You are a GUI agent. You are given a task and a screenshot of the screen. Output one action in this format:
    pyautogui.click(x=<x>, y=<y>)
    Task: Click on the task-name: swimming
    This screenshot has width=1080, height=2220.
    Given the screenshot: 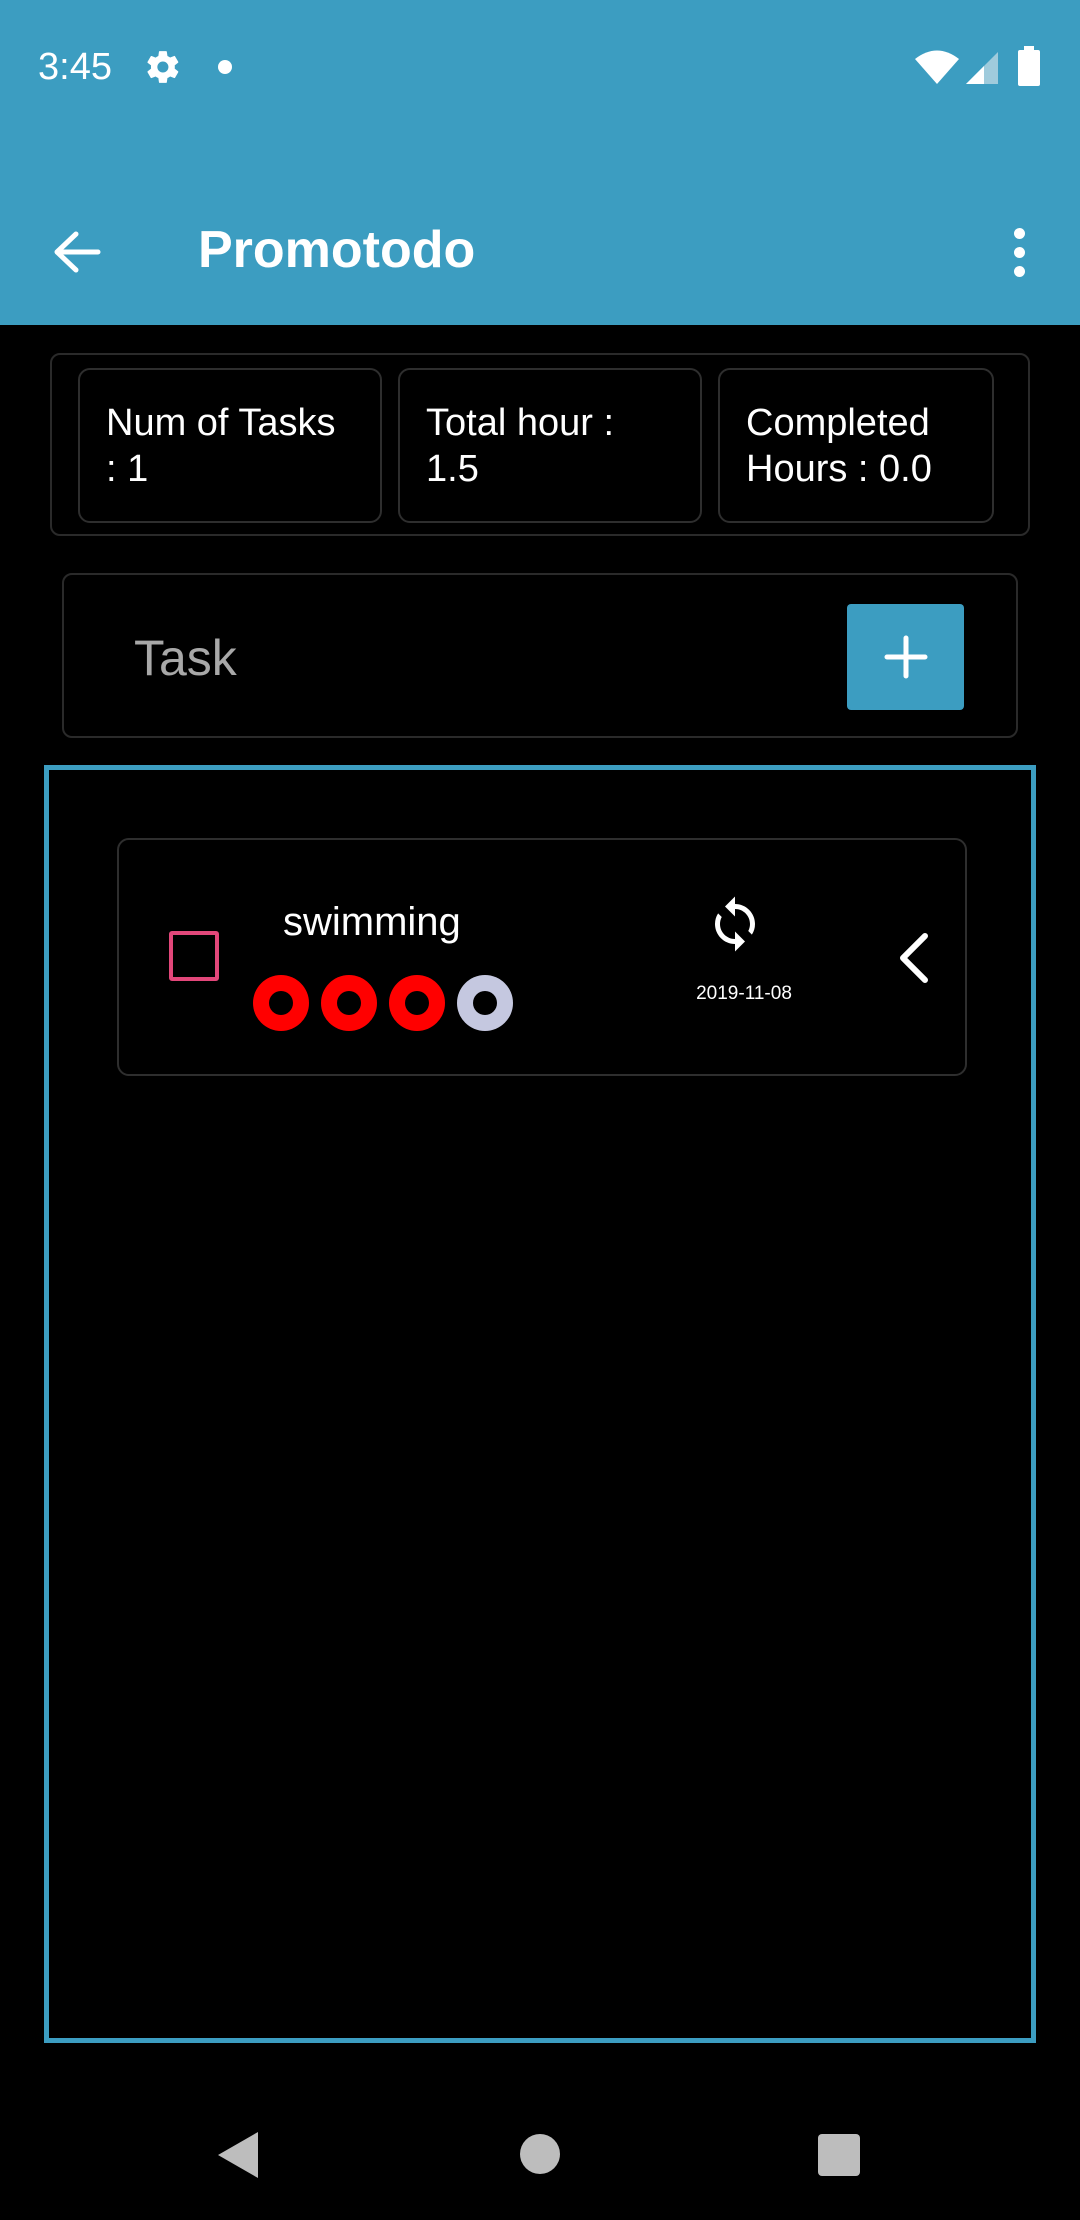 What is the action you would take?
    pyautogui.click(x=372, y=922)
    